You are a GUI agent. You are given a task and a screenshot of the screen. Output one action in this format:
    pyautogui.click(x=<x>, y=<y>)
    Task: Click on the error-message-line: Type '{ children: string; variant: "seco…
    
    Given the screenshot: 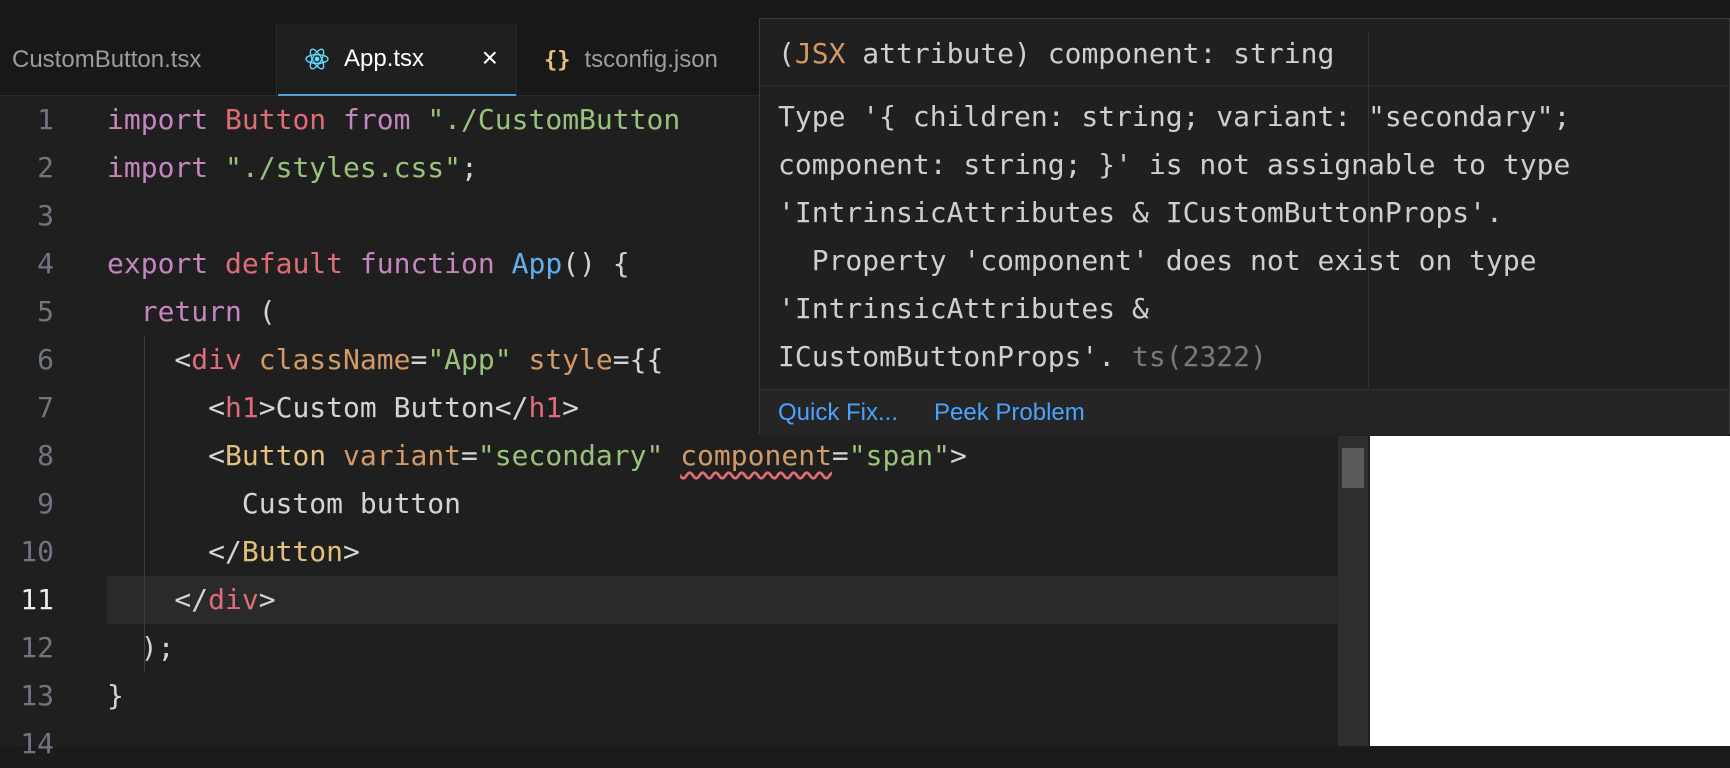 What is the action you would take?
    pyautogui.click(x=1174, y=116)
    